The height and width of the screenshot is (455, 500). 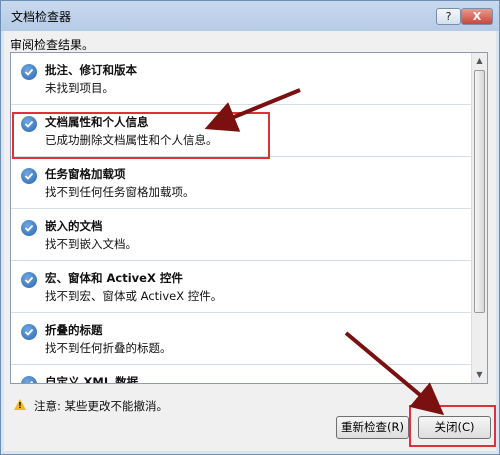 I want to click on scroll-thumb, so click(x=479, y=191).